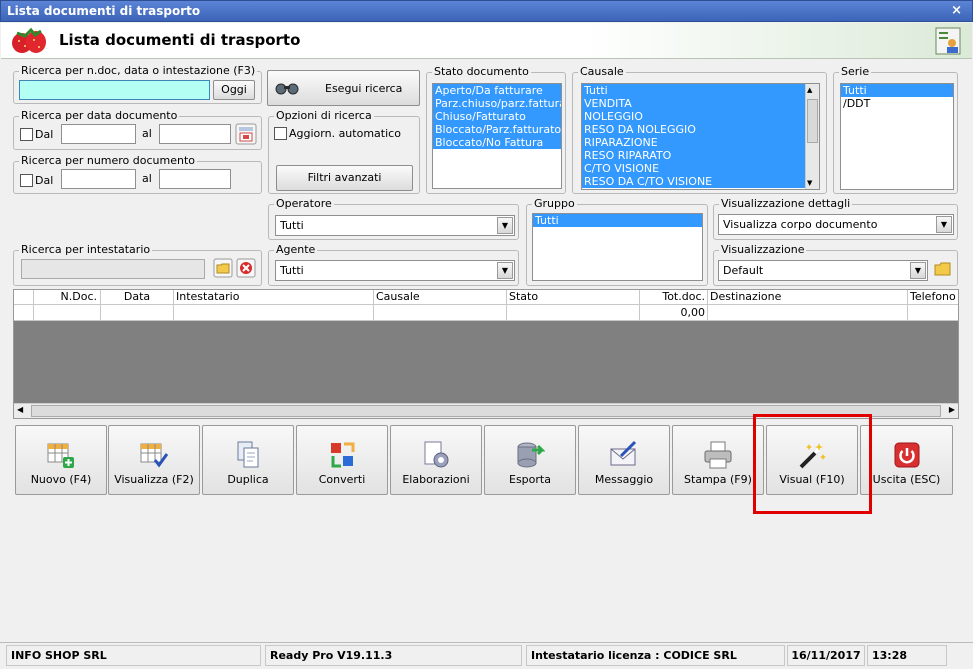 This screenshot has height=669, width=973. I want to click on date-from-input, so click(98, 134).